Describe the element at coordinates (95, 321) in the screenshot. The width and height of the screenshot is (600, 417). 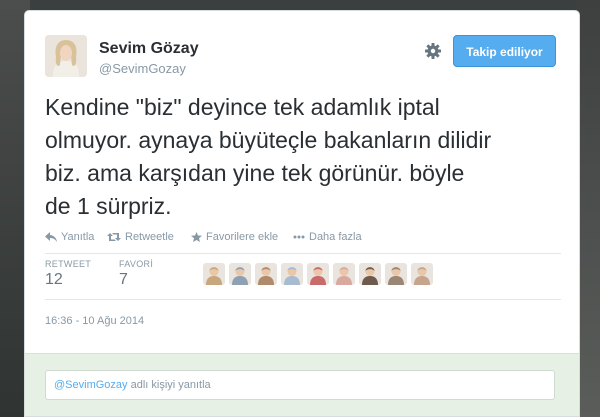
I see `tweet-timestamp: 16:36 - 10 Ağu 2014` at that location.